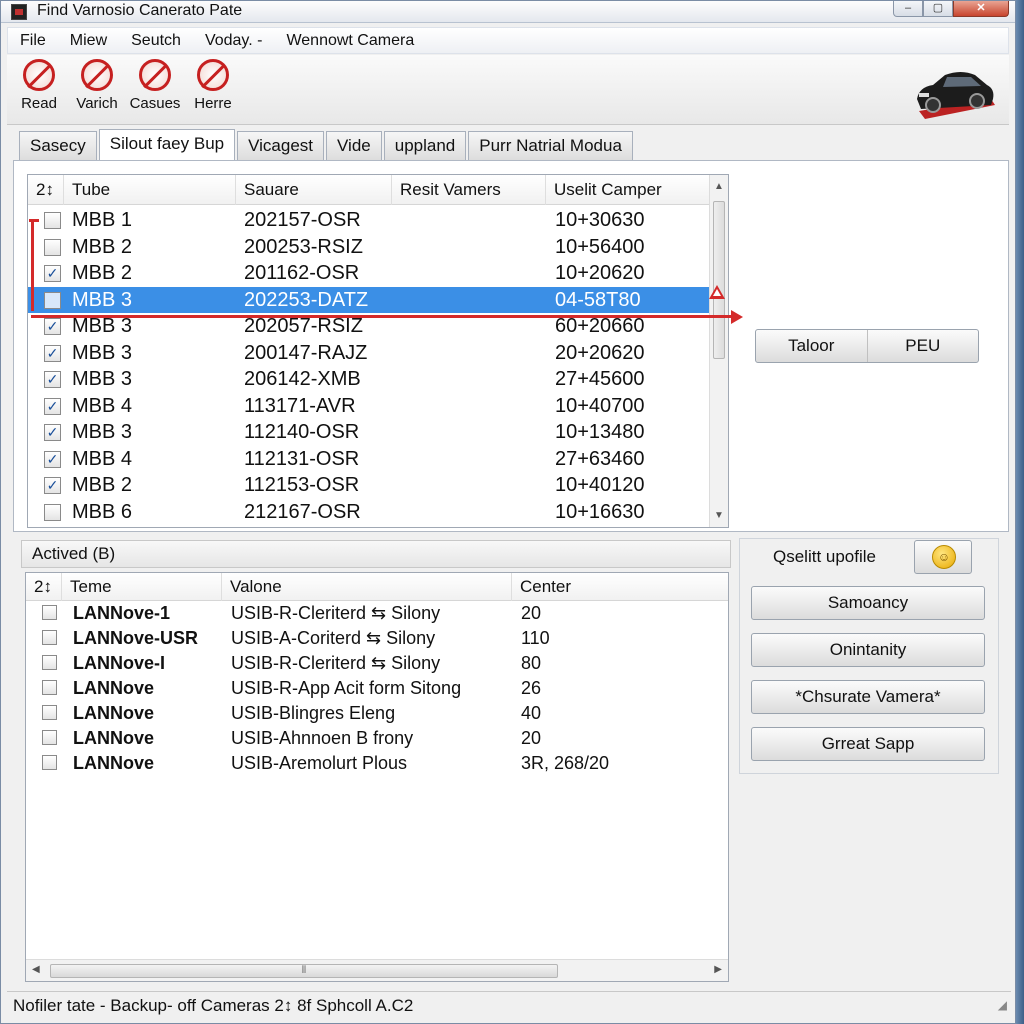  What do you see at coordinates (354, 146) in the screenshot?
I see `tab-vide: Vide` at bounding box center [354, 146].